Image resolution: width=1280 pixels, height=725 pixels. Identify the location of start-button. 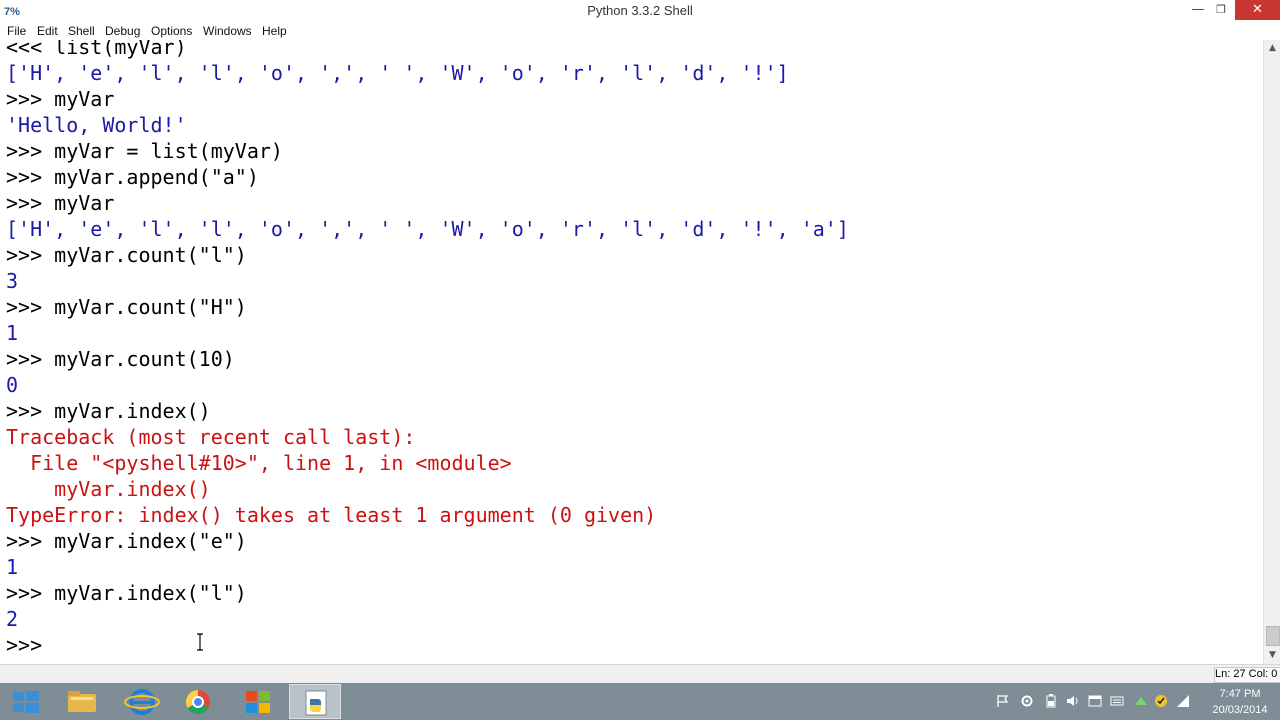
(26, 701).